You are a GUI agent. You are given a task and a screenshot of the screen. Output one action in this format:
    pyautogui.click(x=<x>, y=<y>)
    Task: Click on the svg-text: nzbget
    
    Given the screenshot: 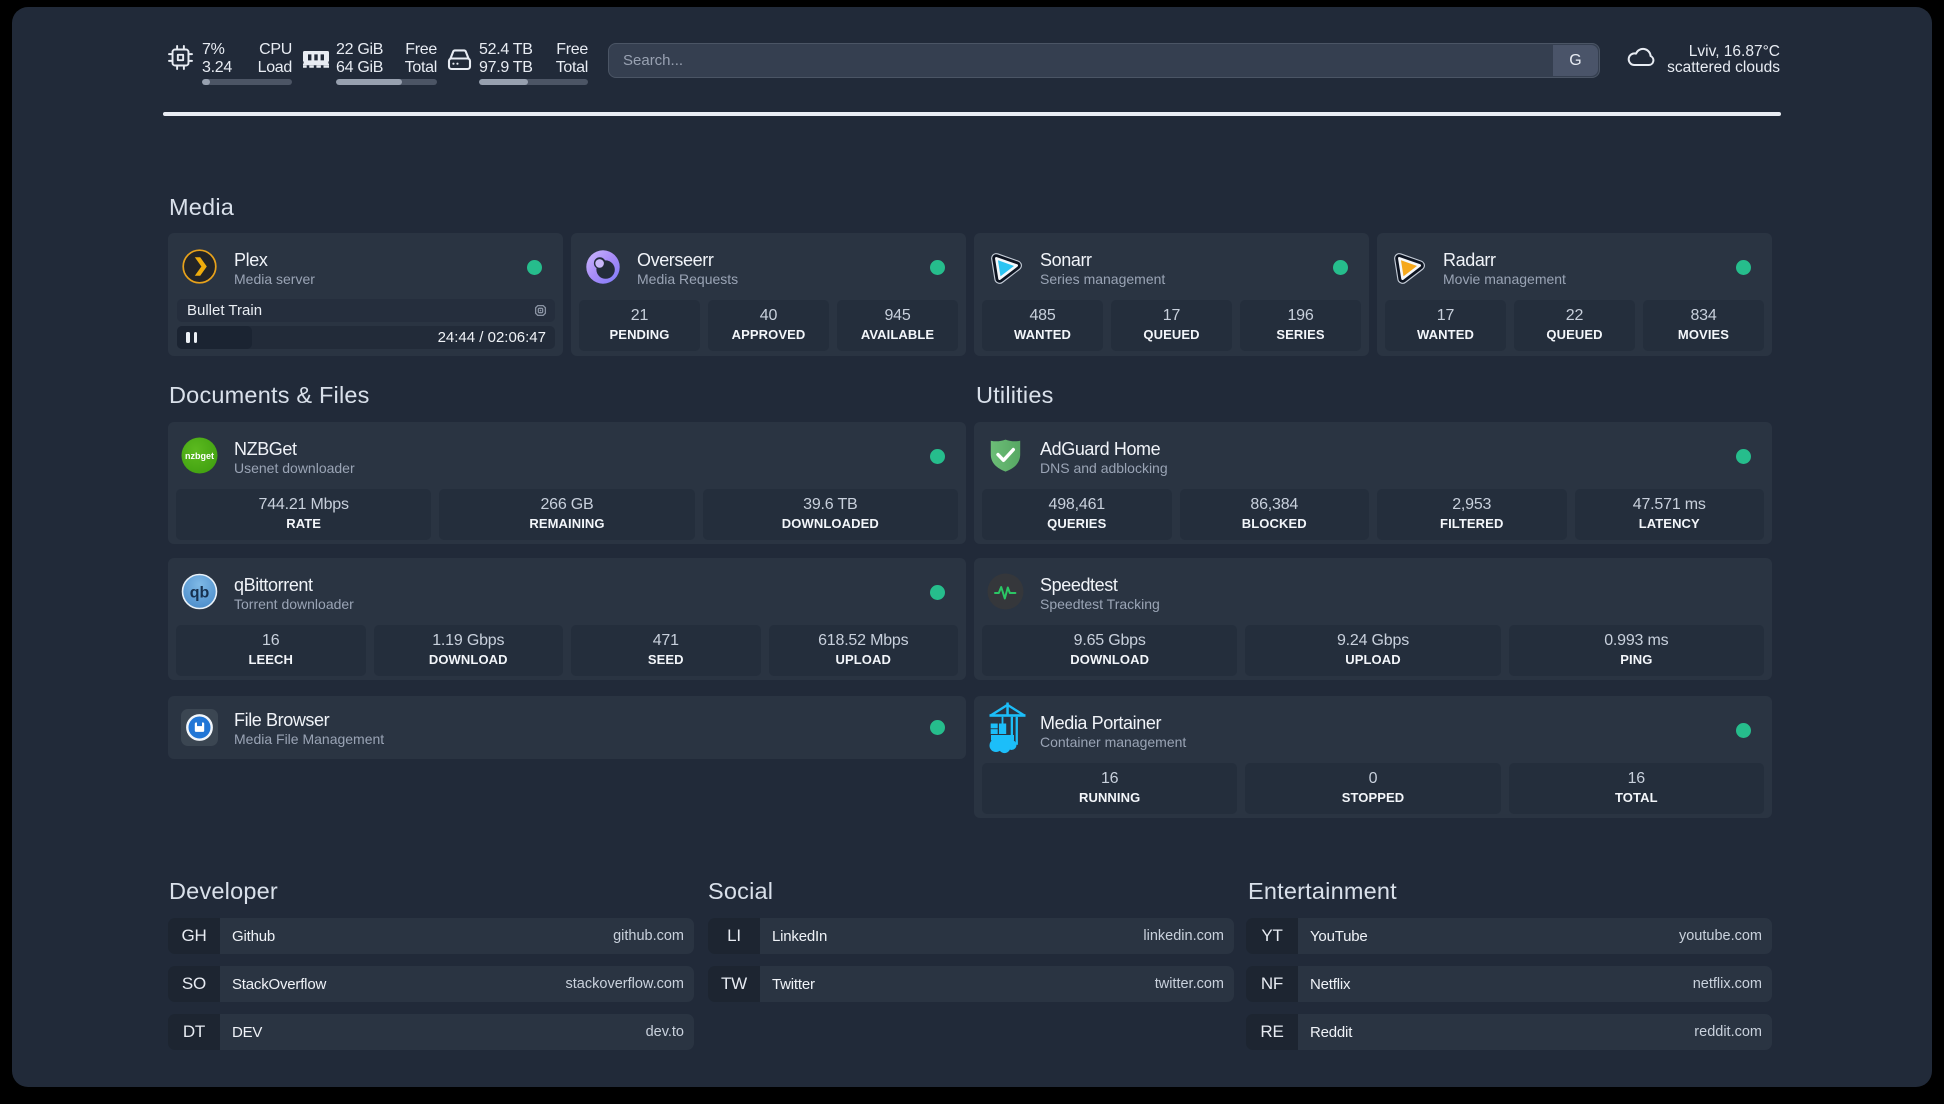 What is the action you would take?
    pyautogui.click(x=199, y=456)
    